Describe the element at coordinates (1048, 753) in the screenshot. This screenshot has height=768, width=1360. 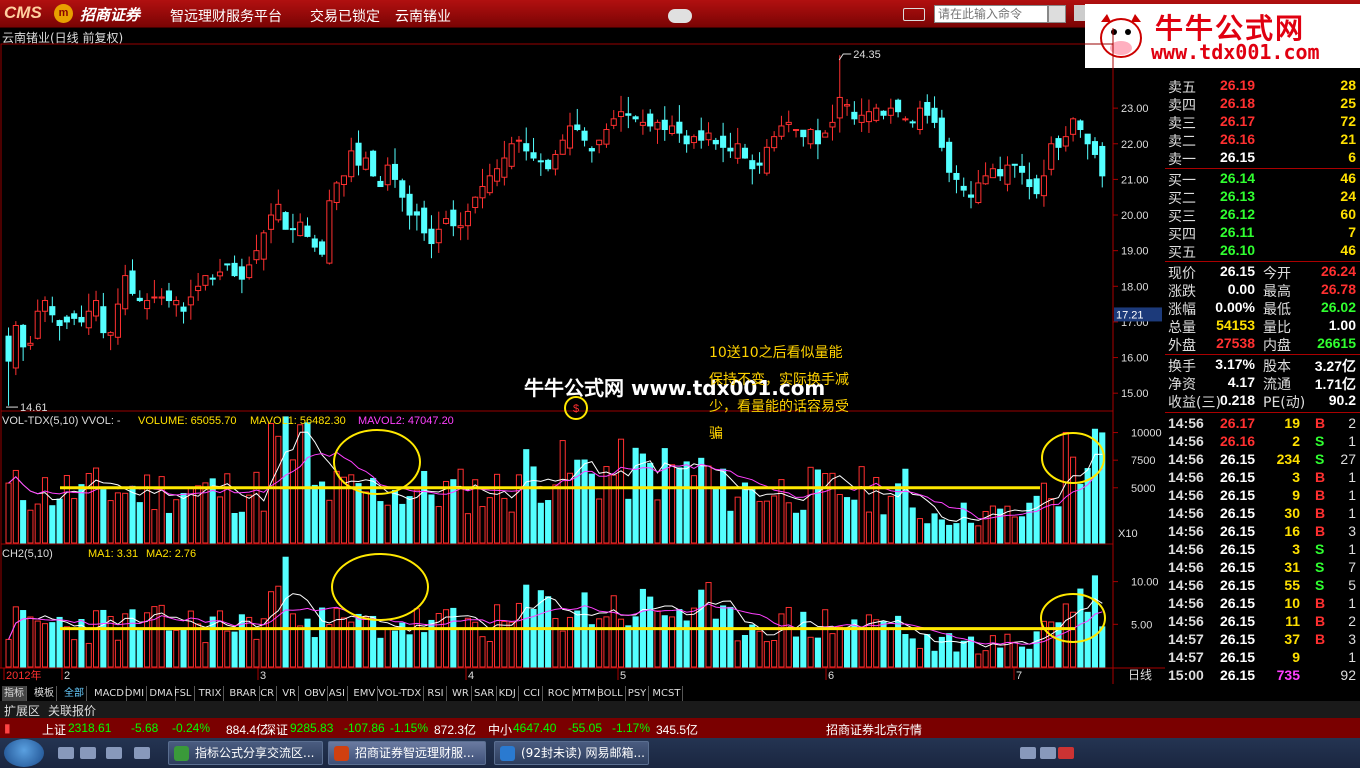
I see `language-icon` at that location.